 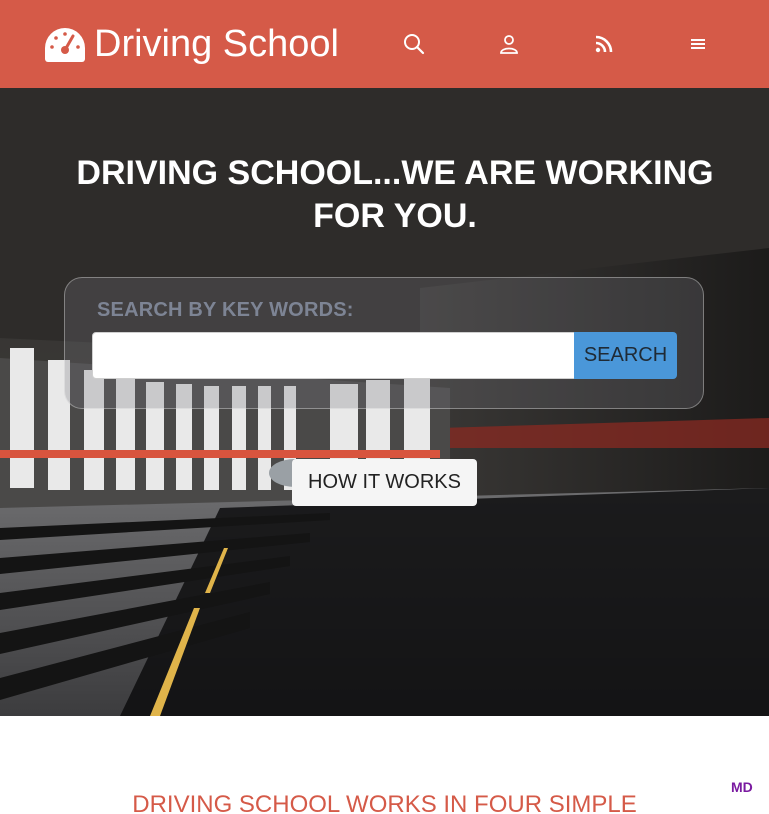 I want to click on search-panel: SEARCH BY KEY WORDS: SEARCH, so click(x=384, y=343).